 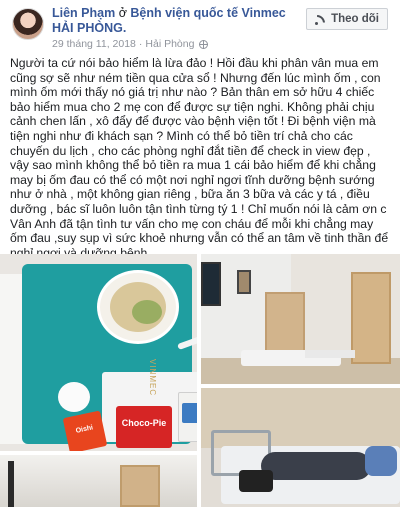 What do you see at coordinates (28, 24) in the screenshot?
I see `avatar` at bounding box center [28, 24].